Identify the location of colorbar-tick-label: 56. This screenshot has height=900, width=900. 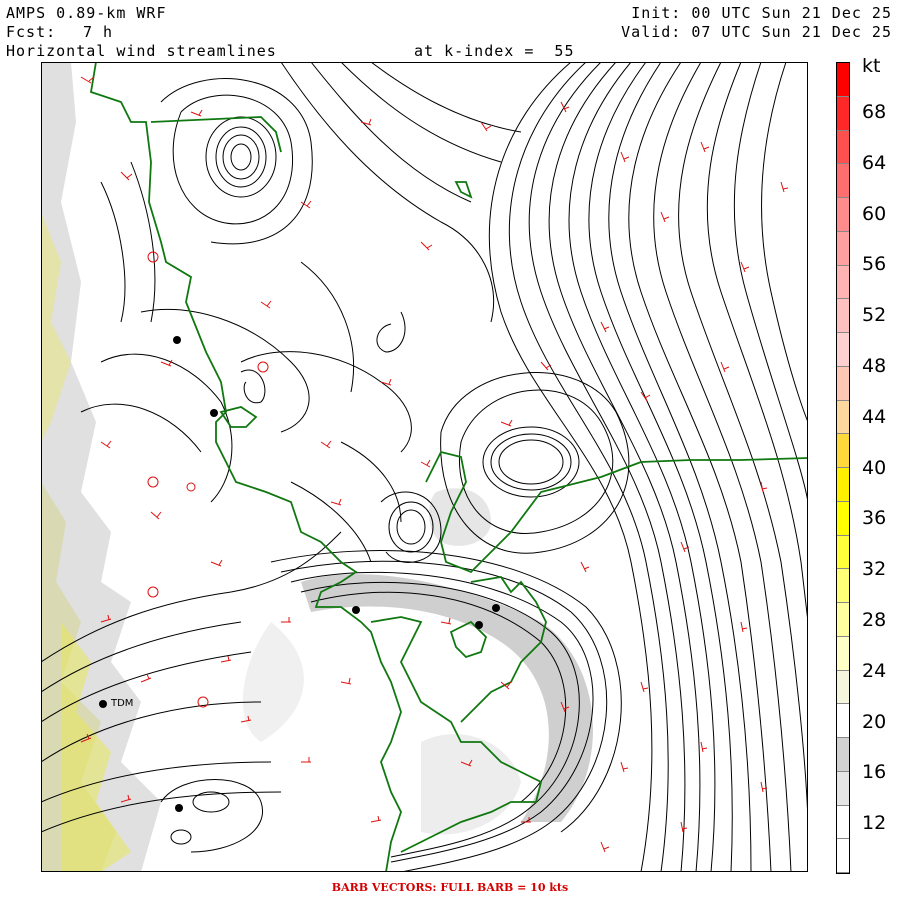
(874, 264).